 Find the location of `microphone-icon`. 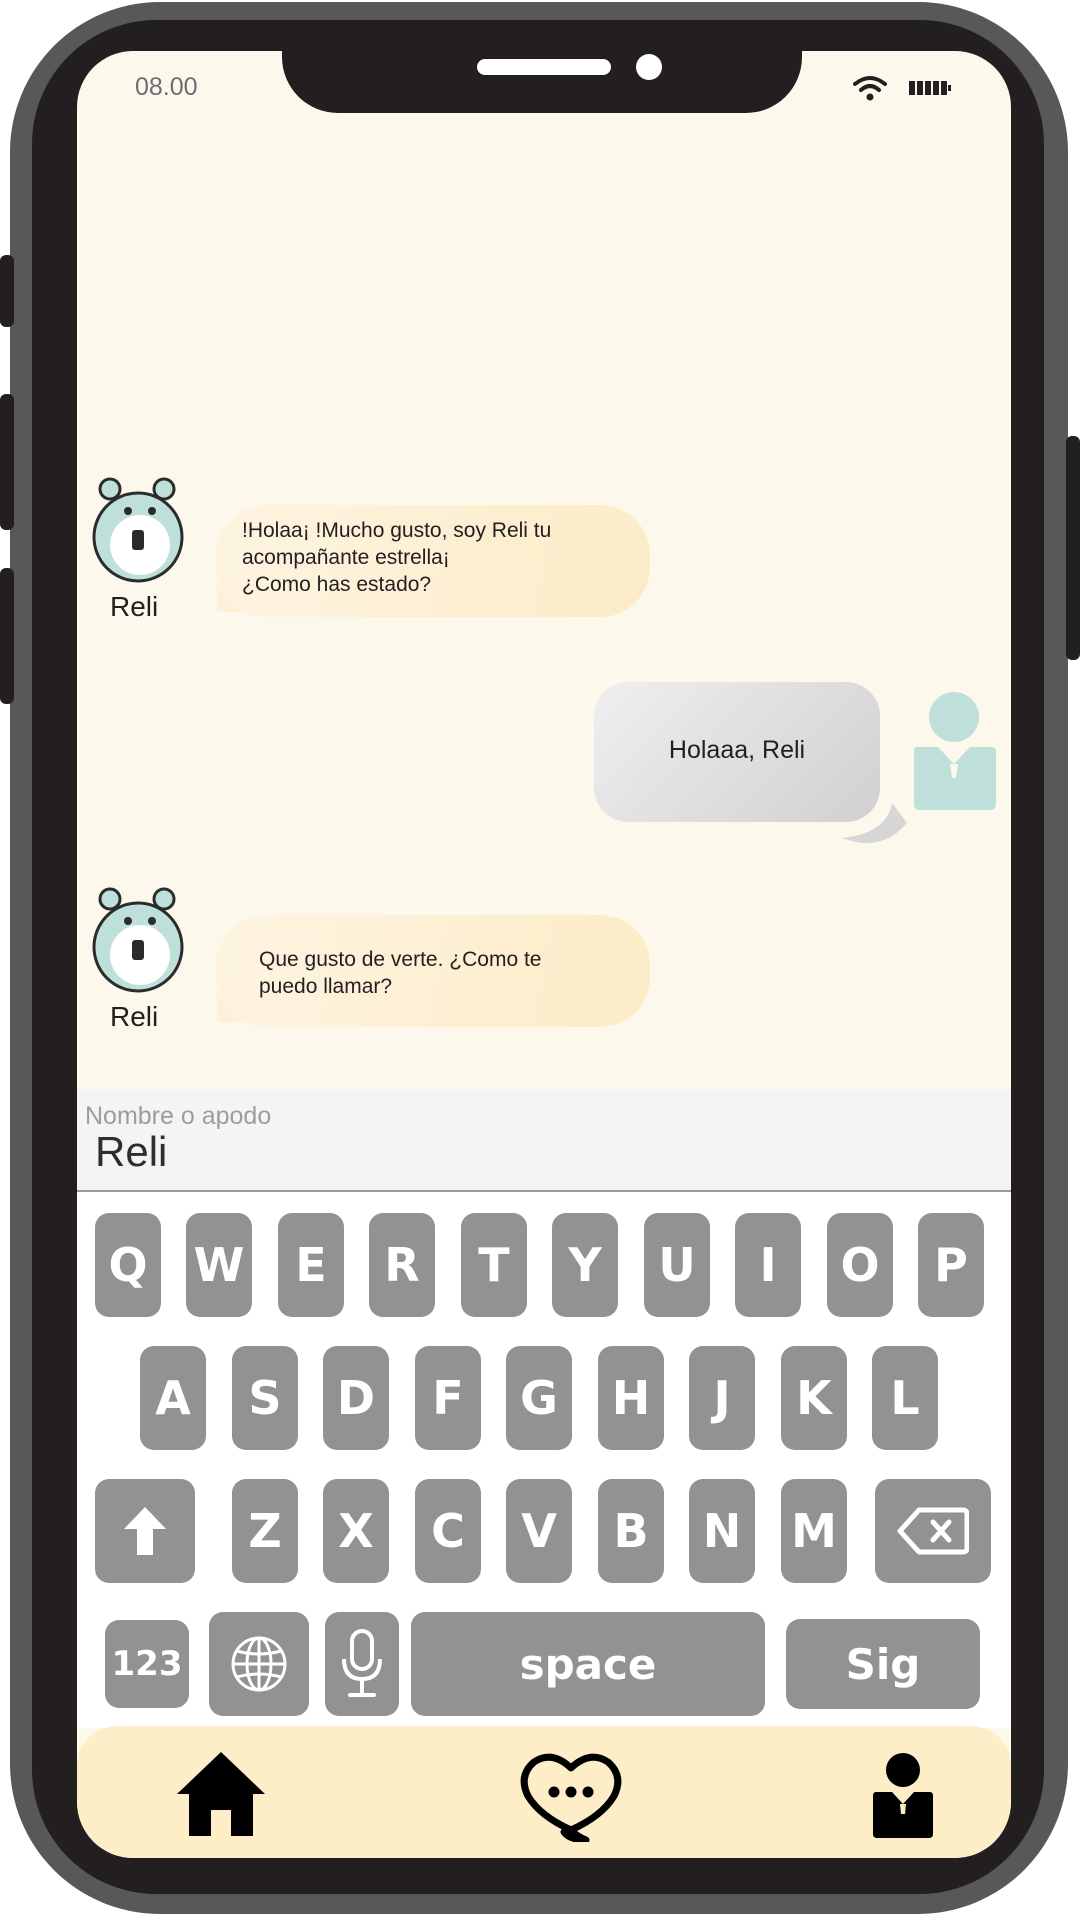

microphone-icon is located at coordinates (362, 1663).